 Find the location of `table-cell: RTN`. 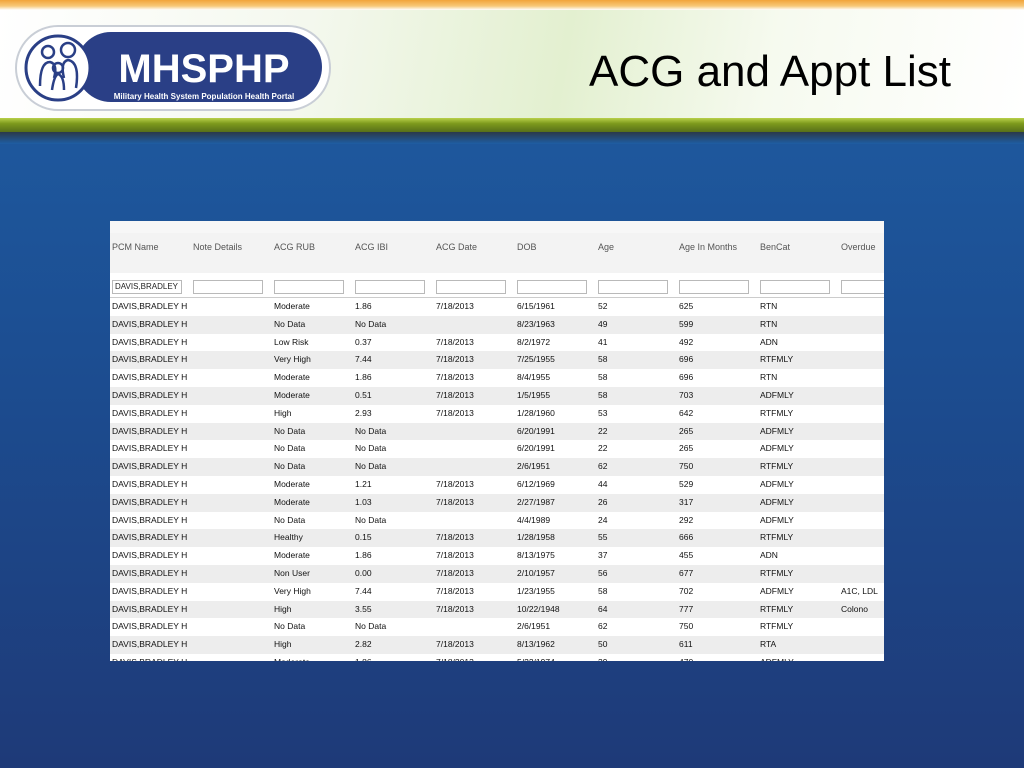

table-cell: RTN is located at coordinates (769, 377).